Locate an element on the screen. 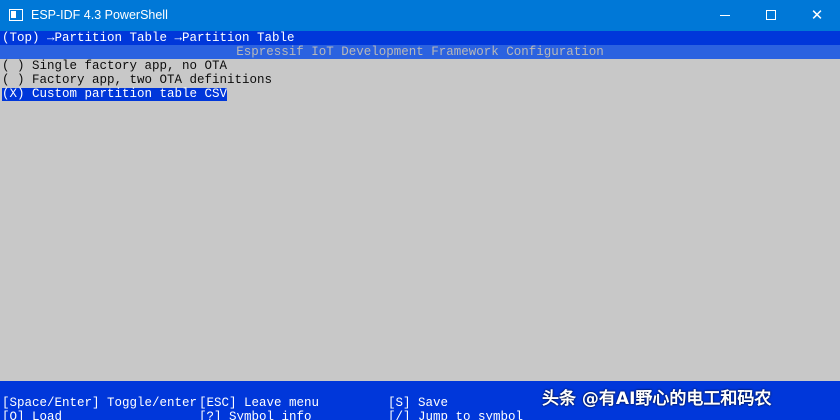  hotkey-symbol-info: [?] Symbol info is located at coordinates (255, 415).